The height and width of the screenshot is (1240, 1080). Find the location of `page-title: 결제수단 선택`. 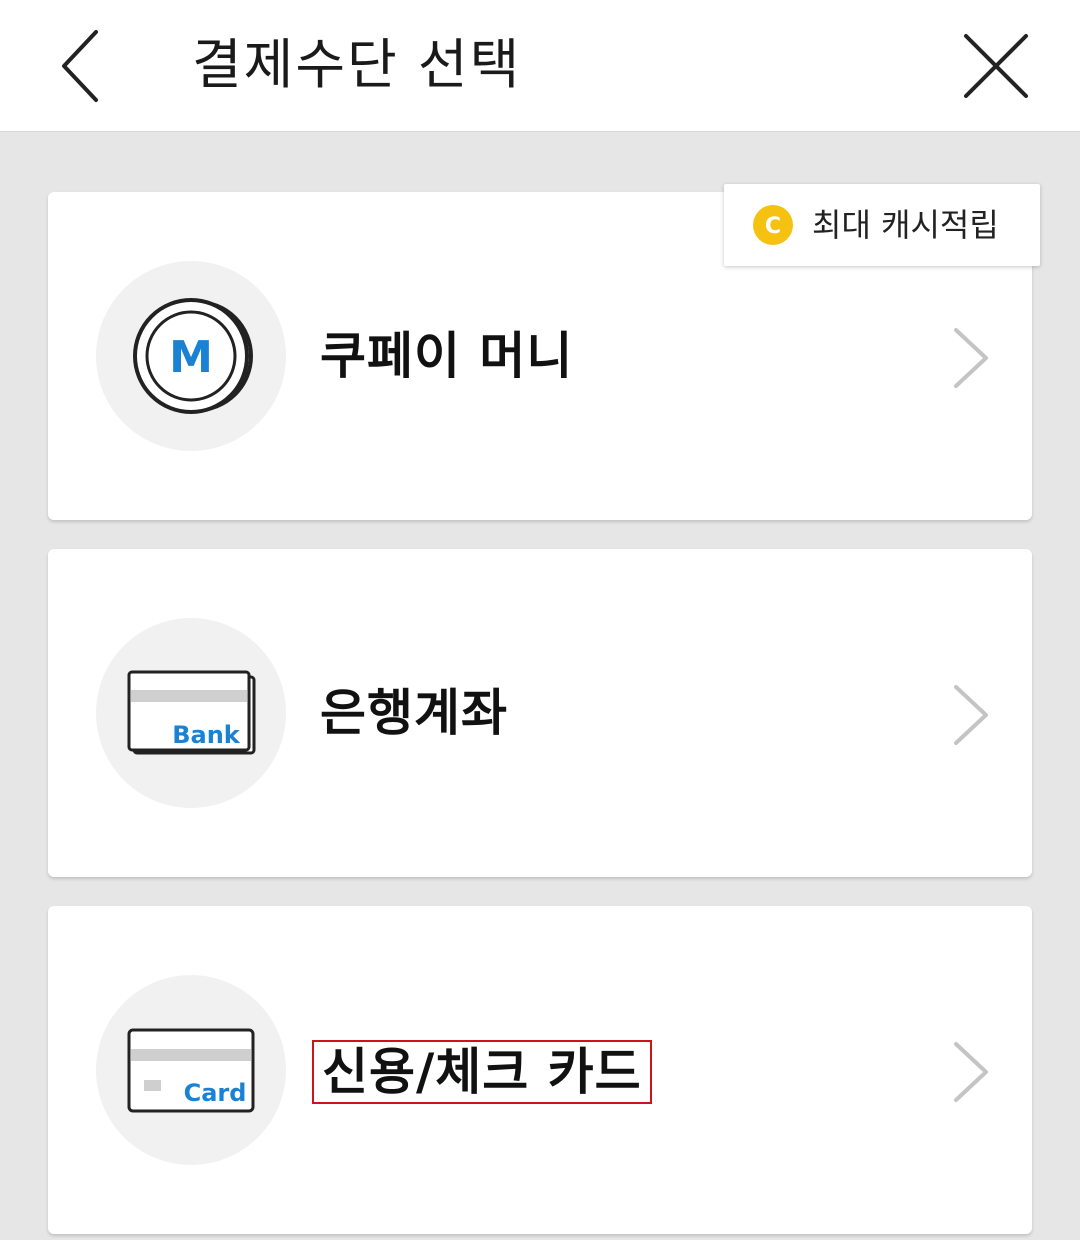

page-title: 결제수단 선택 is located at coordinates (357, 64).